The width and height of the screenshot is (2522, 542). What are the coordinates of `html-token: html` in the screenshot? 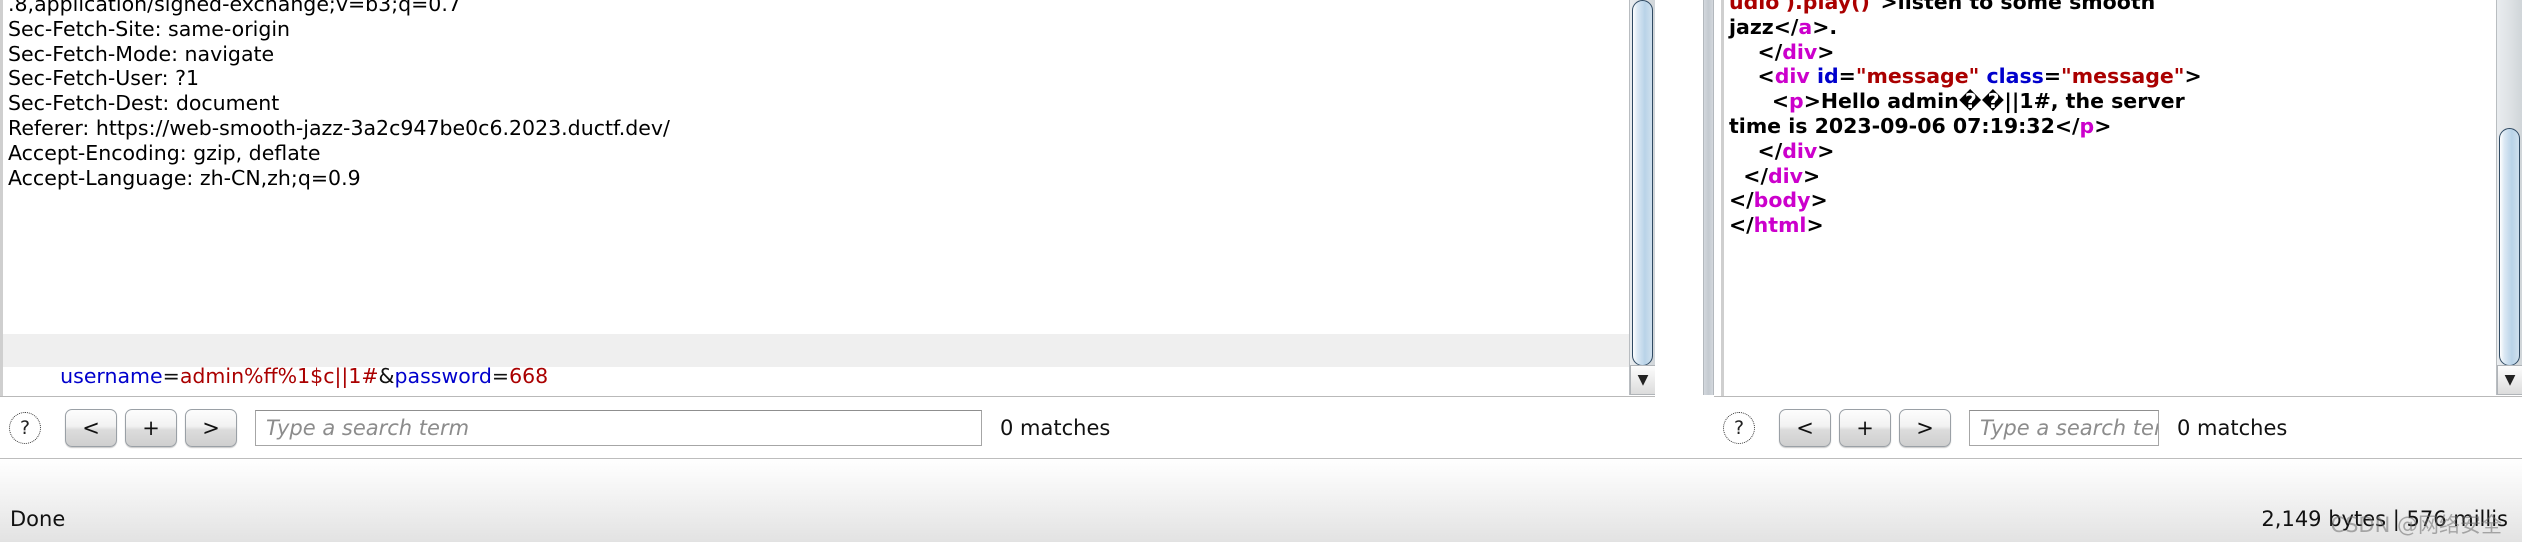 It's located at (1780, 225).